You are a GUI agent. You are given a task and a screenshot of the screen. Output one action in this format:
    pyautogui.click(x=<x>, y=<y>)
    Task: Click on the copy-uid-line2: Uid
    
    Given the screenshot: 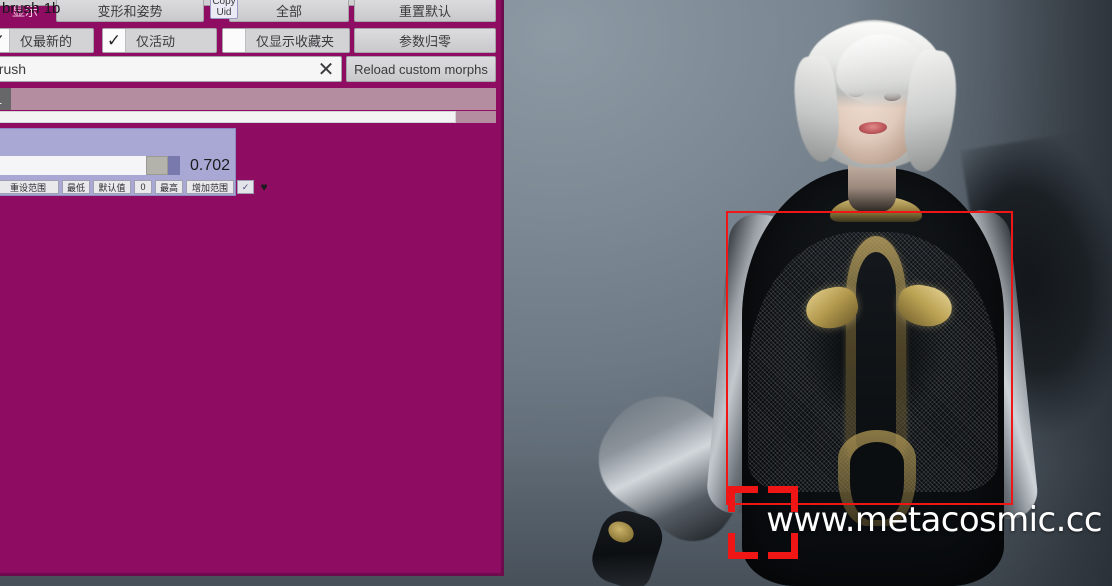 What is the action you would take?
    pyautogui.click(x=224, y=12)
    